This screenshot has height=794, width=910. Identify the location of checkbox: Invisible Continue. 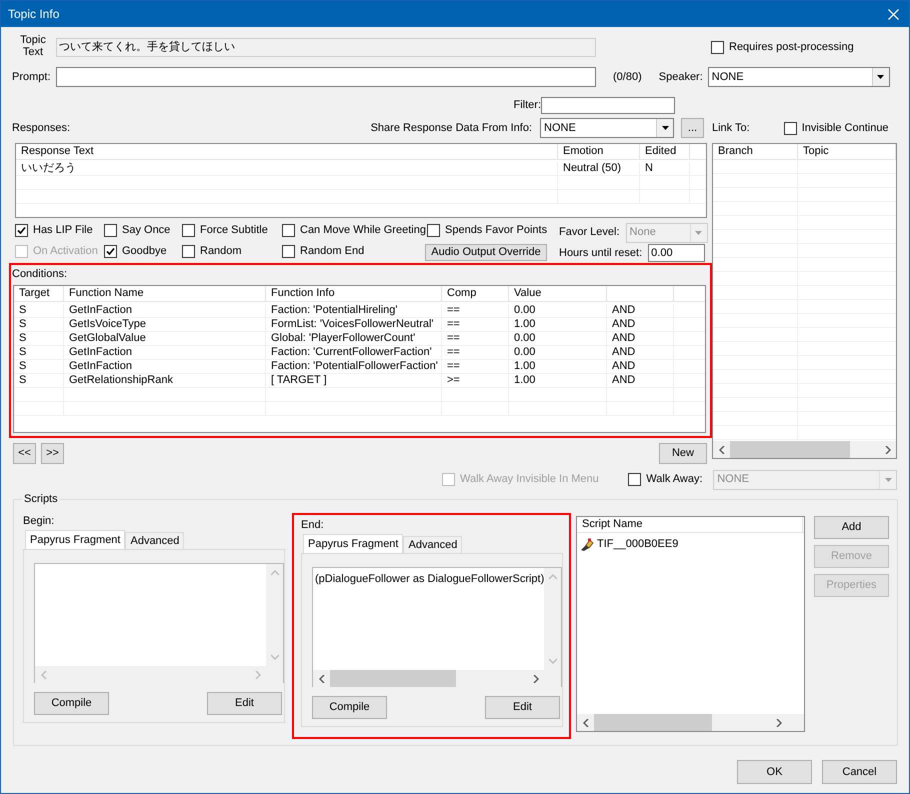
(836, 128).